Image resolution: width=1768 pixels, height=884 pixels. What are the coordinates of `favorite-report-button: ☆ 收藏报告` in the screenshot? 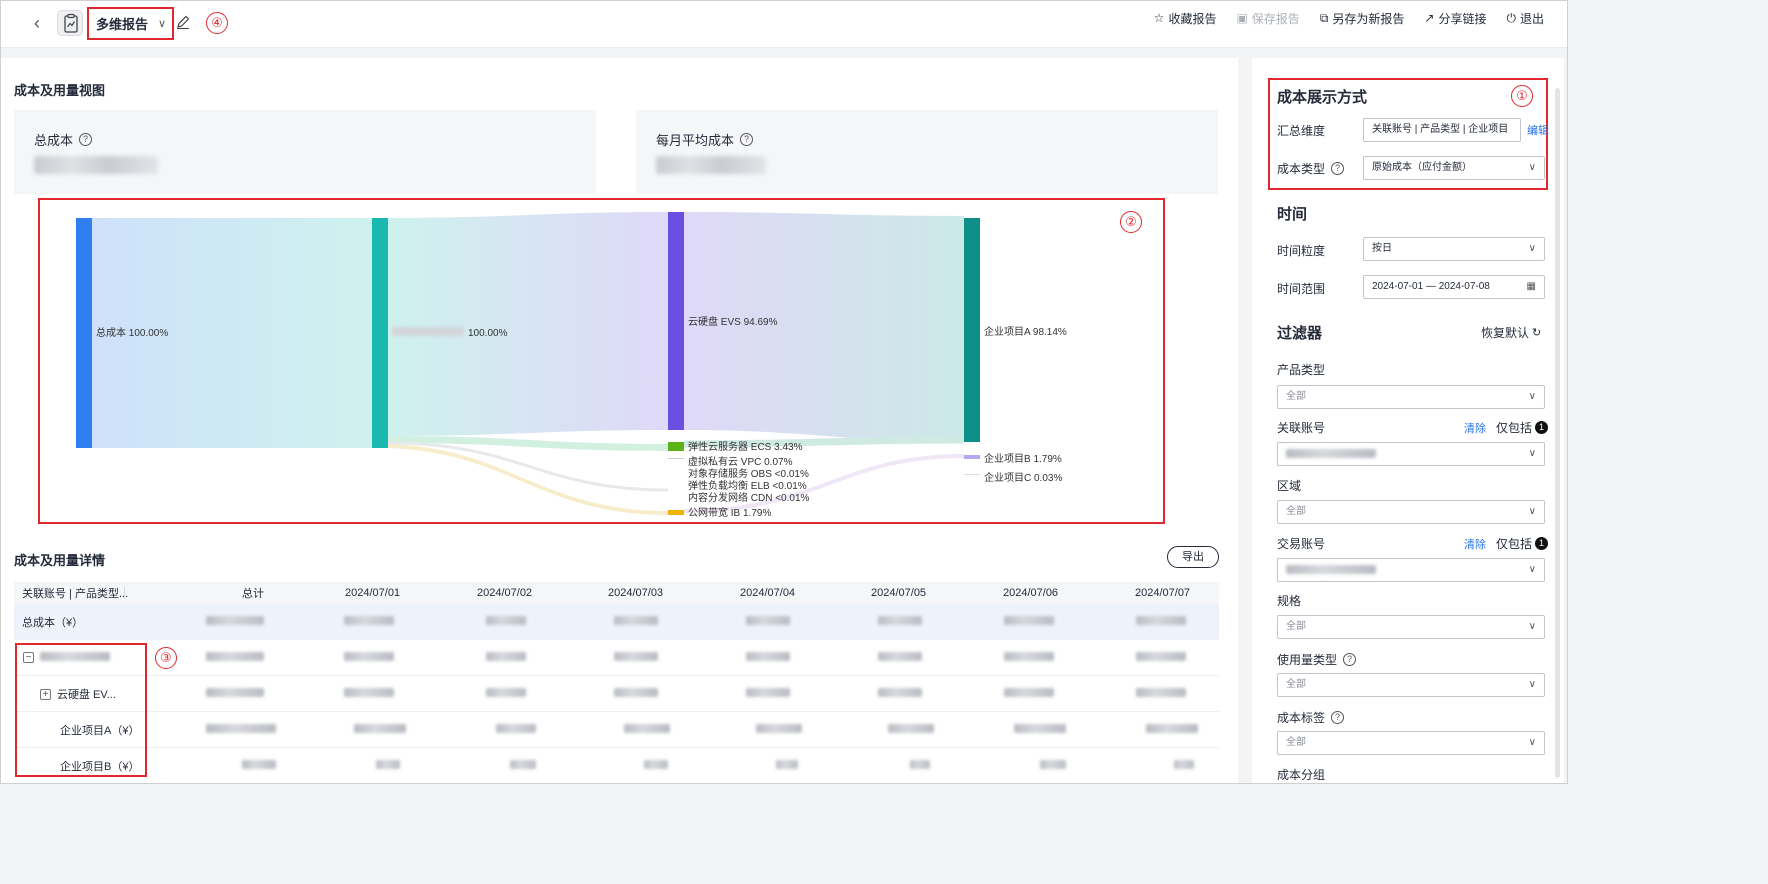 It's located at (1185, 18).